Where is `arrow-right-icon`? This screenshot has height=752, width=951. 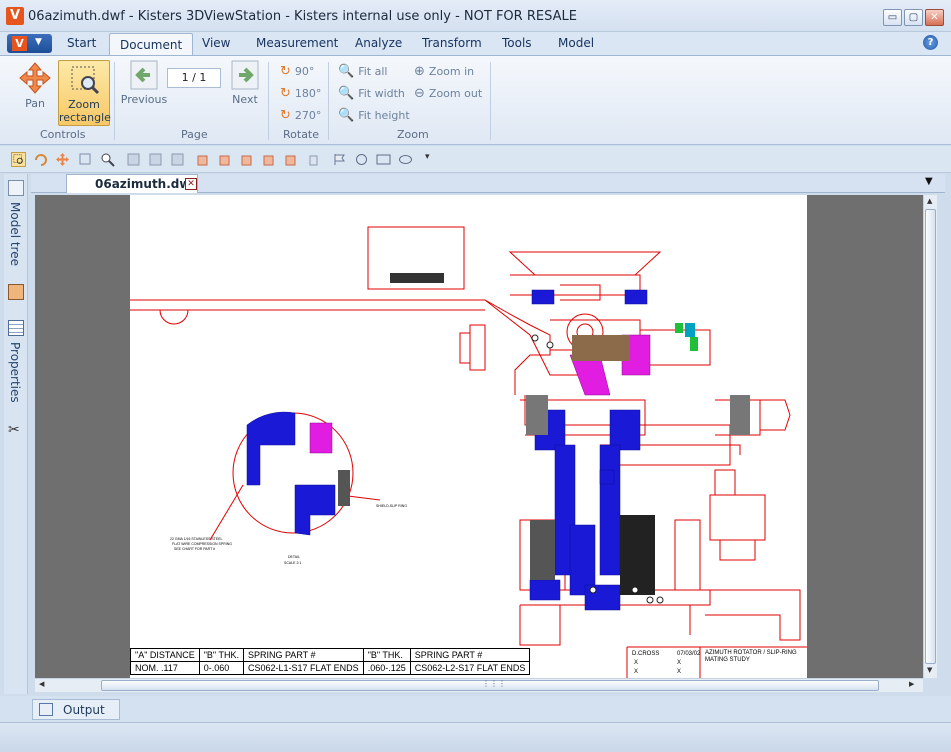
arrow-right-icon is located at coordinates (245, 75).